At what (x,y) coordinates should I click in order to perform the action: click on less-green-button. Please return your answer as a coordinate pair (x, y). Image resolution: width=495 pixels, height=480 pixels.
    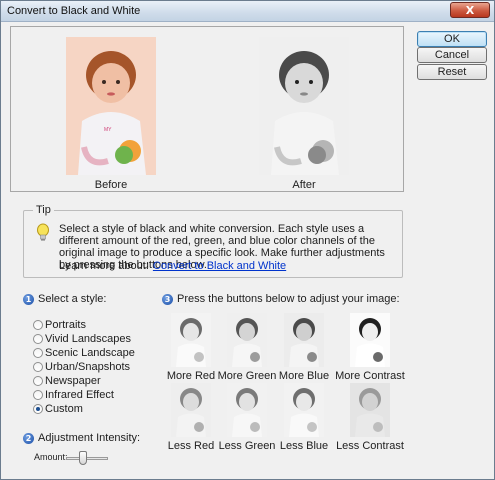
    Looking at the image, I should click on (247, 410).